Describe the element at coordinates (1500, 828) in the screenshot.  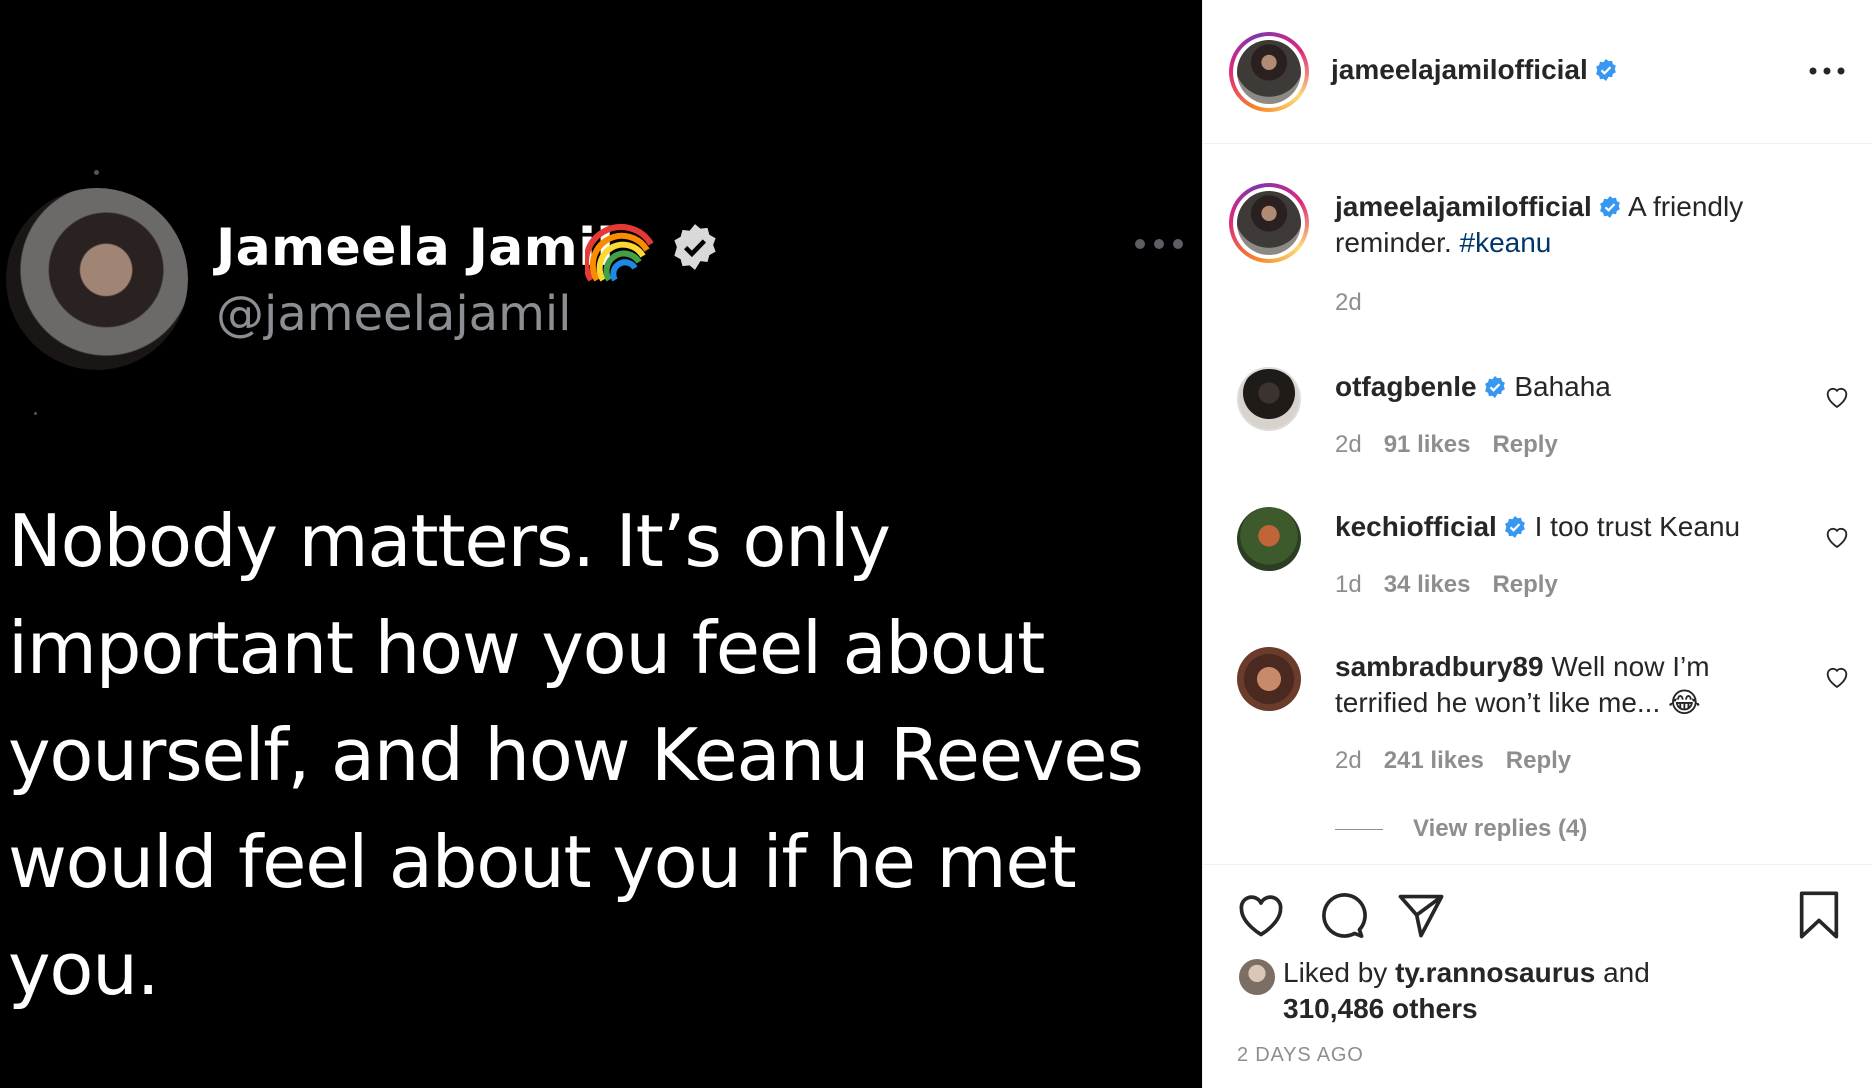
I see `view-replies-label: View replies (4)` at that location.